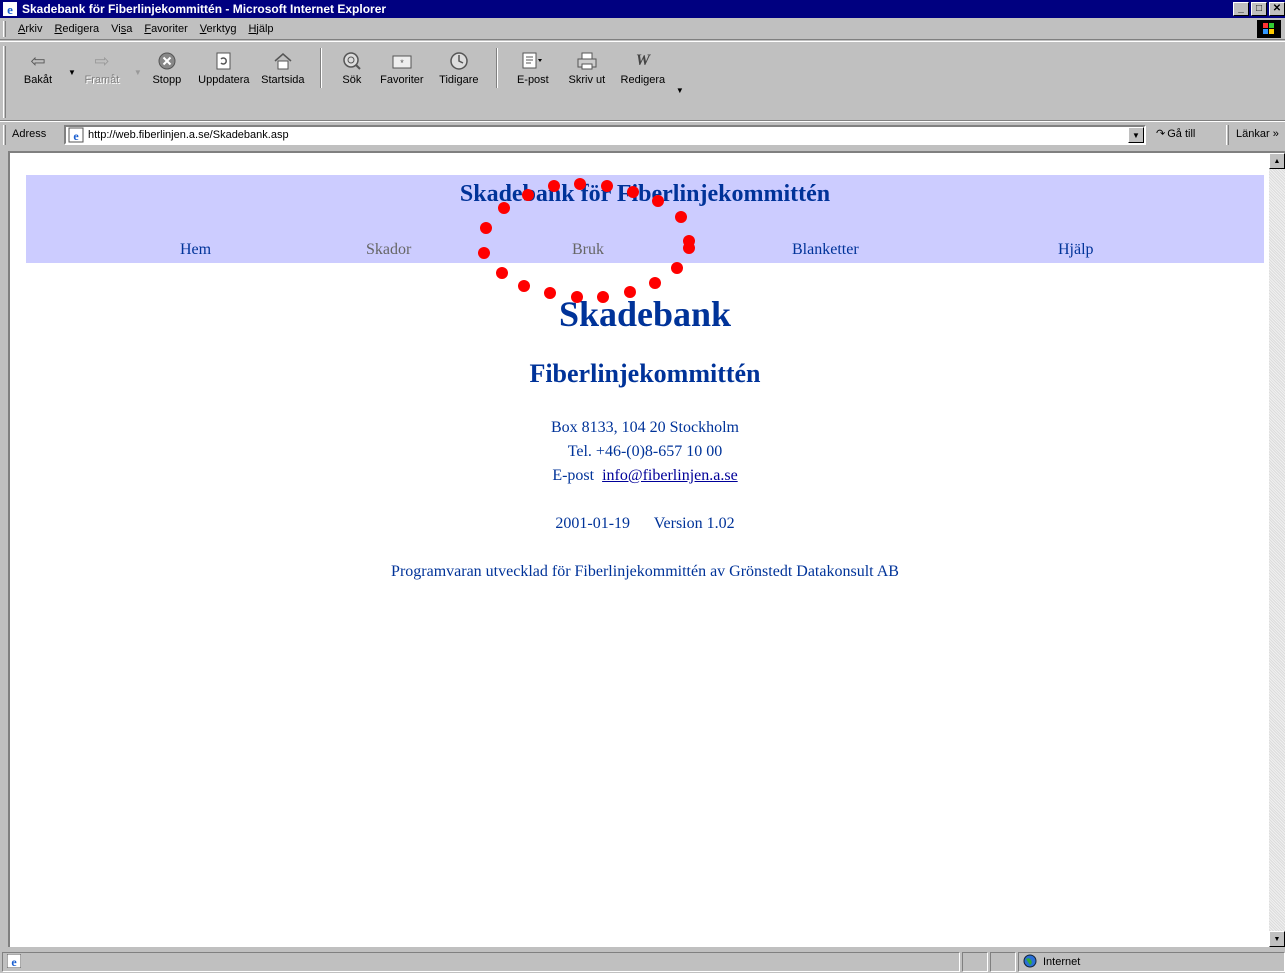 Image resolution: width=1285 pixels, height=973 pixels. Describe the element at coordinates (533, 61) in the screenshot. I see `mail-icon` at that location.